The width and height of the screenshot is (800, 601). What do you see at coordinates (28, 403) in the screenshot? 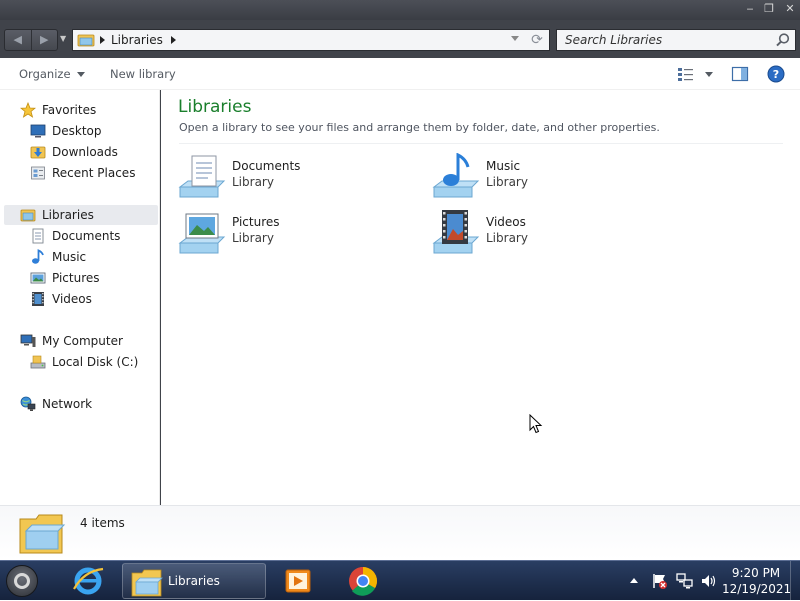
I see `network-icon` at bounding box center [28, 403].